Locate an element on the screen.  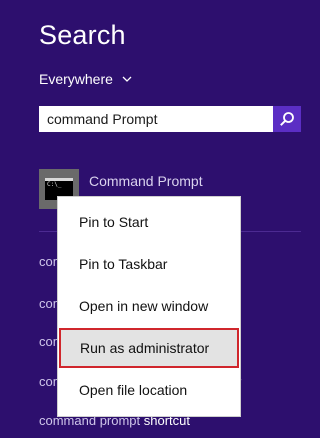
top-result-label: Command Prompt is located at coordinates (146, 181).